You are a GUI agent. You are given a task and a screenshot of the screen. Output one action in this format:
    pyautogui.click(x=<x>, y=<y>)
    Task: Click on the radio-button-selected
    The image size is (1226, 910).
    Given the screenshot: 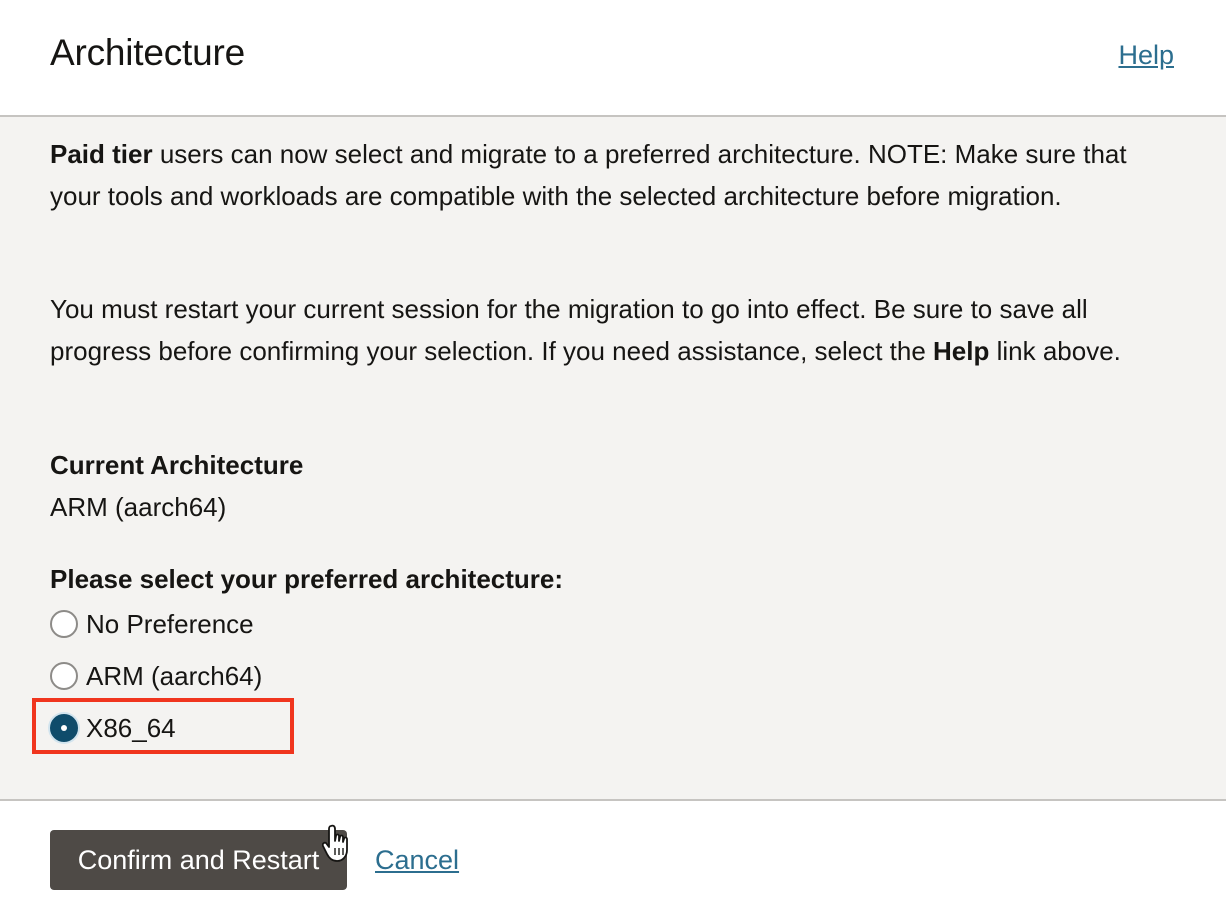 What is the action you would take?
    pyautogui.click(x=64, y=728)
    